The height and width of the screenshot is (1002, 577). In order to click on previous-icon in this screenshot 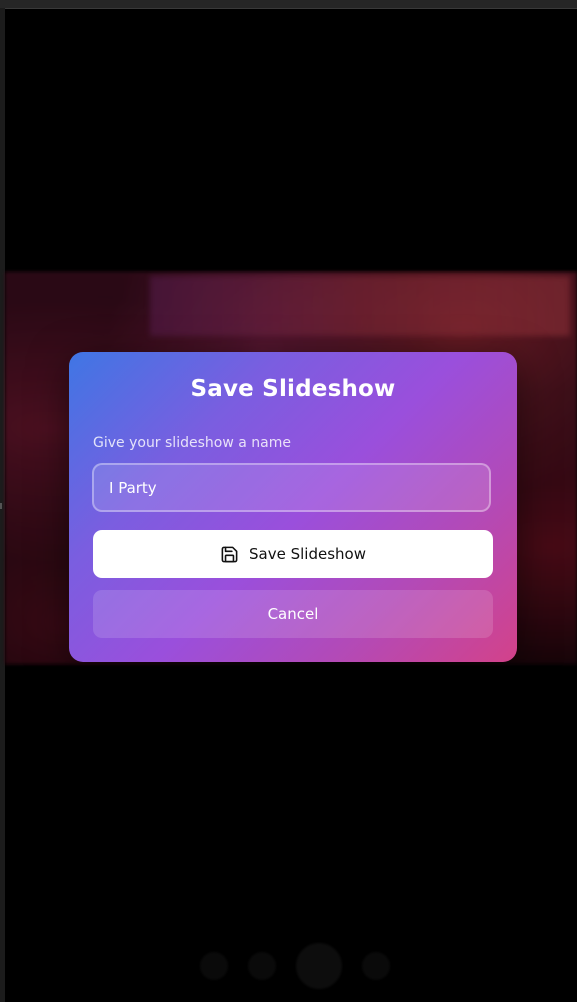, I will do `click(214, 966)`.